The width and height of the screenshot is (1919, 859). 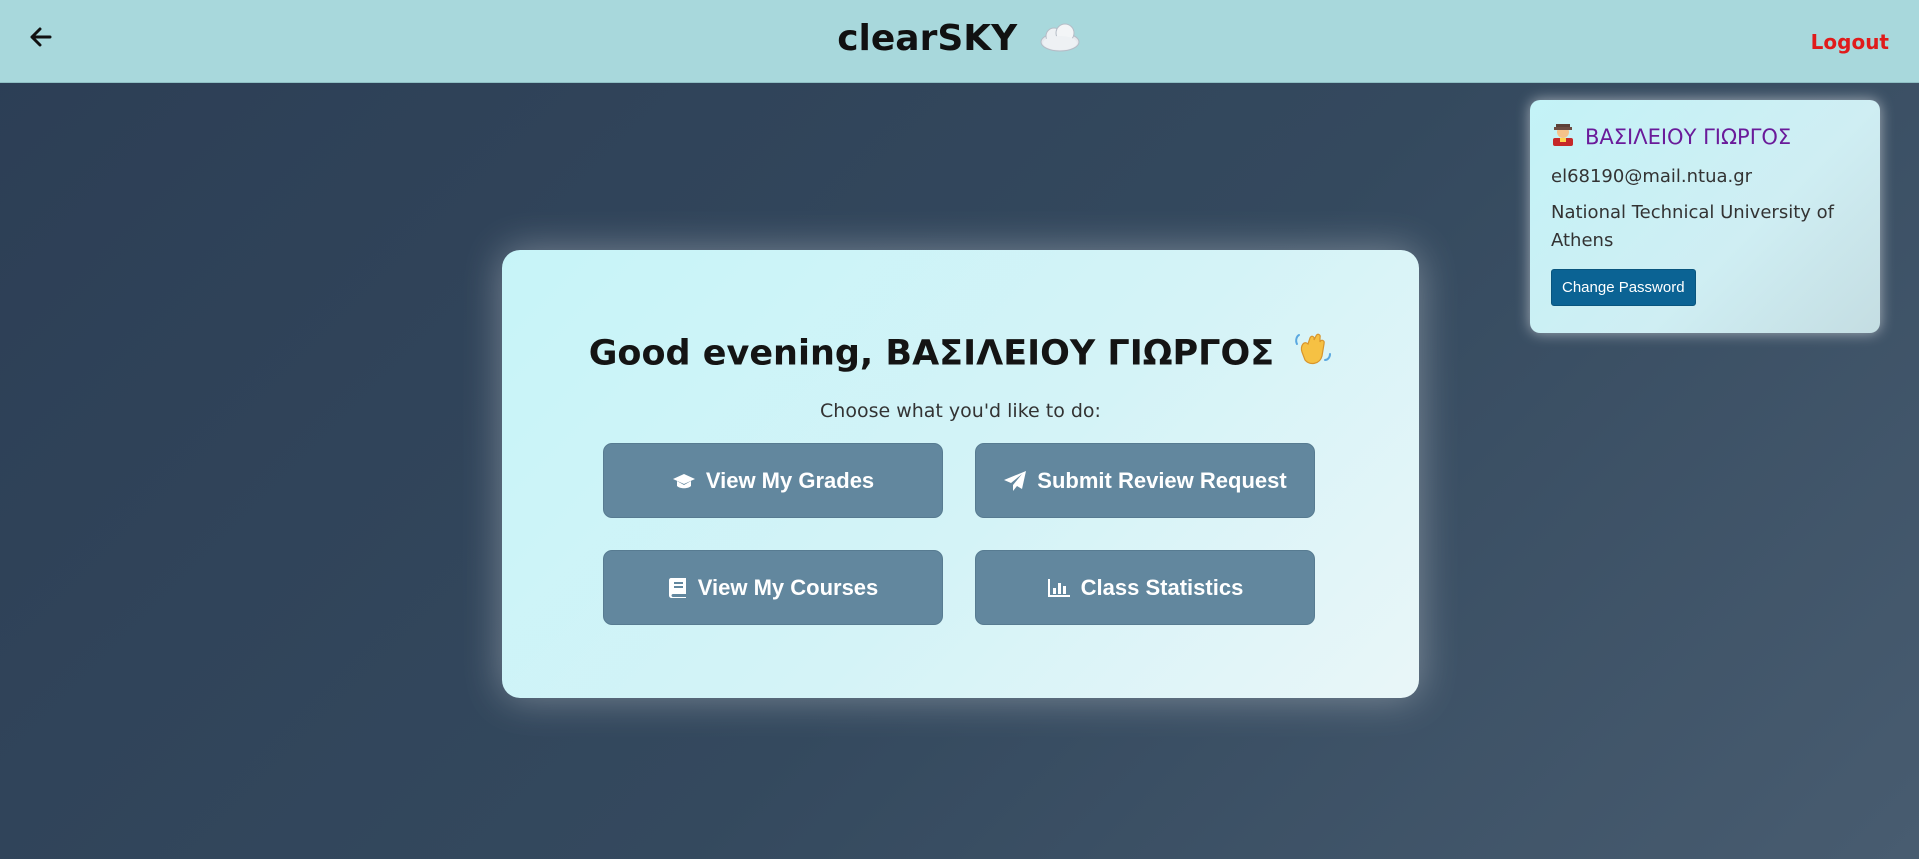 What do you see at coordinates (1162, 480) in the screenshot?
I see `submit-review-request-label: Submit Review Request` at bounding box center [1162, 480].